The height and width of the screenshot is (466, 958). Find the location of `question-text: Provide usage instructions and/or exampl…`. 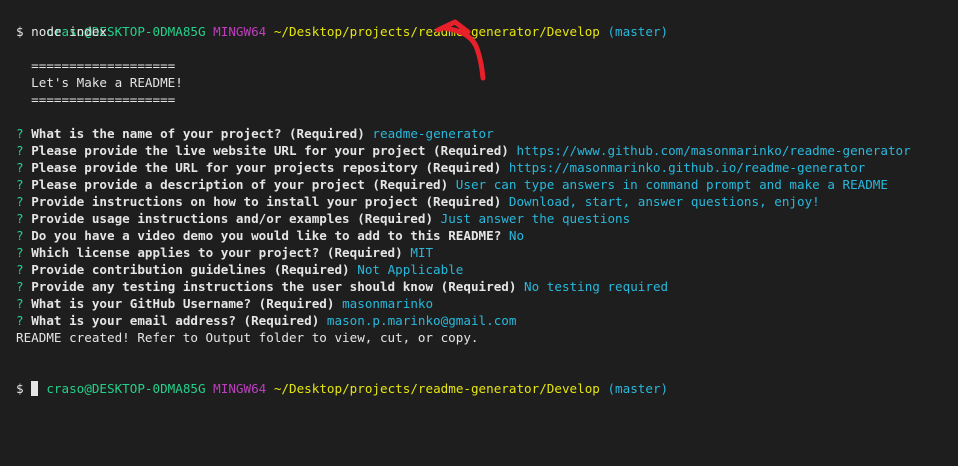

question-text: Provide usage instructions and/or exampl… is located at coordinates (232, 218).